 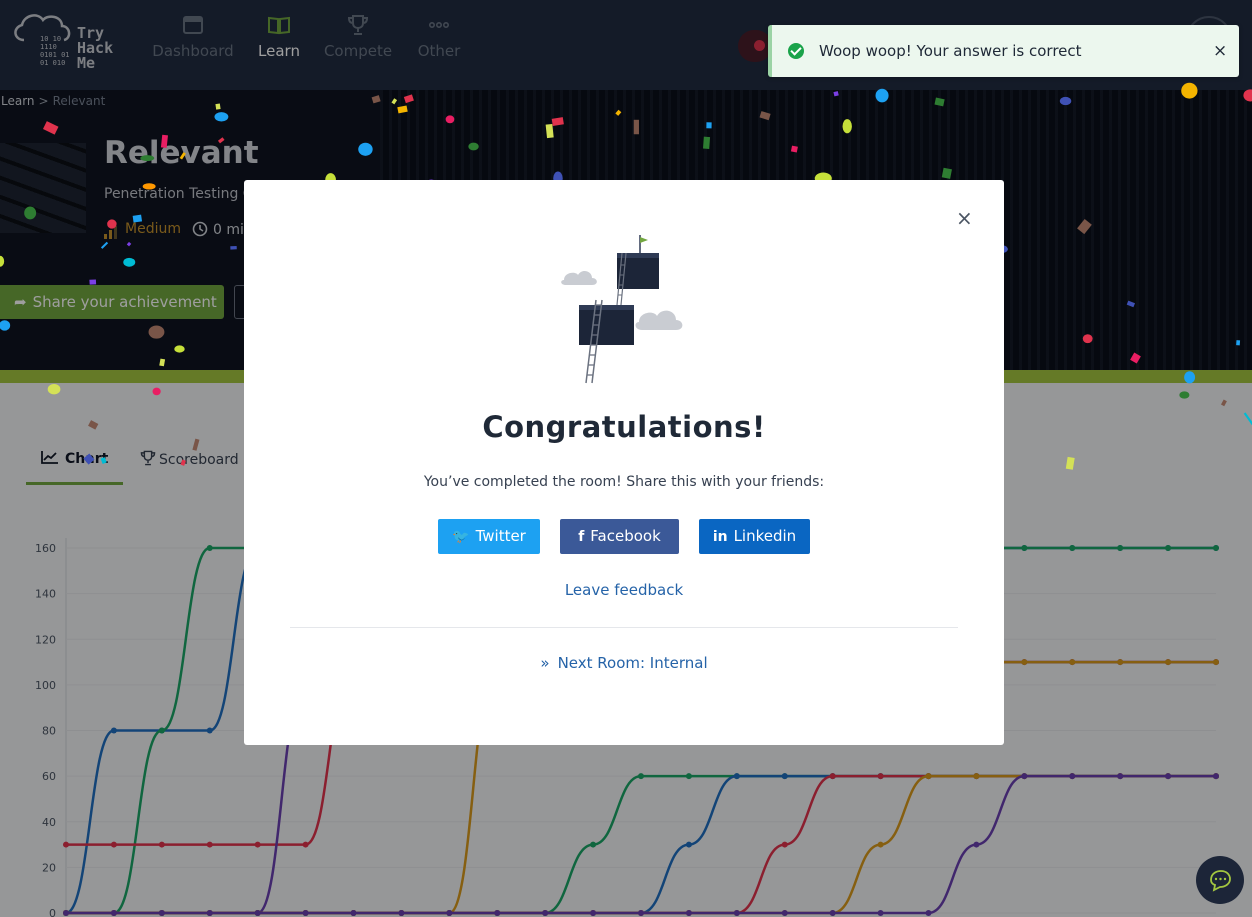 What do you see at coordinates (624, 590) in the screenshot?
I see `leave-feedback-link: Leave feedback` at bounding box center [624, 590].